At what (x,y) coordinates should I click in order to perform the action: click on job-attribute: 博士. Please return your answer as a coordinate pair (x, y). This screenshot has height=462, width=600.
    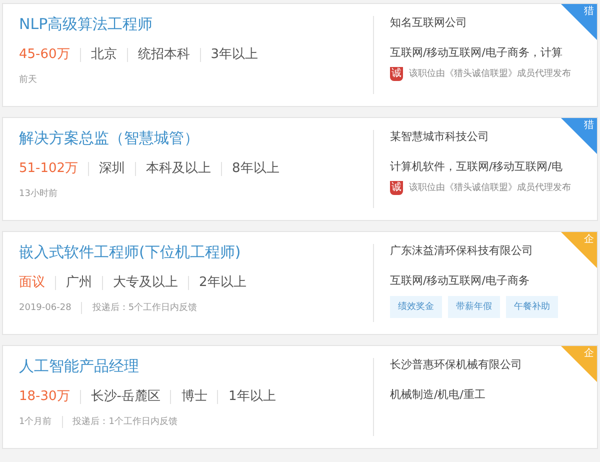
    Looking at the image, I should click on (194, 397).